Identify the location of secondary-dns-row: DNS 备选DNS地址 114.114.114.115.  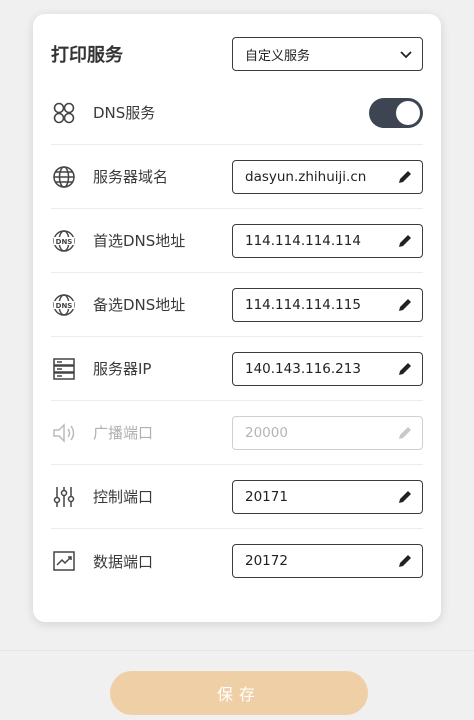
(237, 305).